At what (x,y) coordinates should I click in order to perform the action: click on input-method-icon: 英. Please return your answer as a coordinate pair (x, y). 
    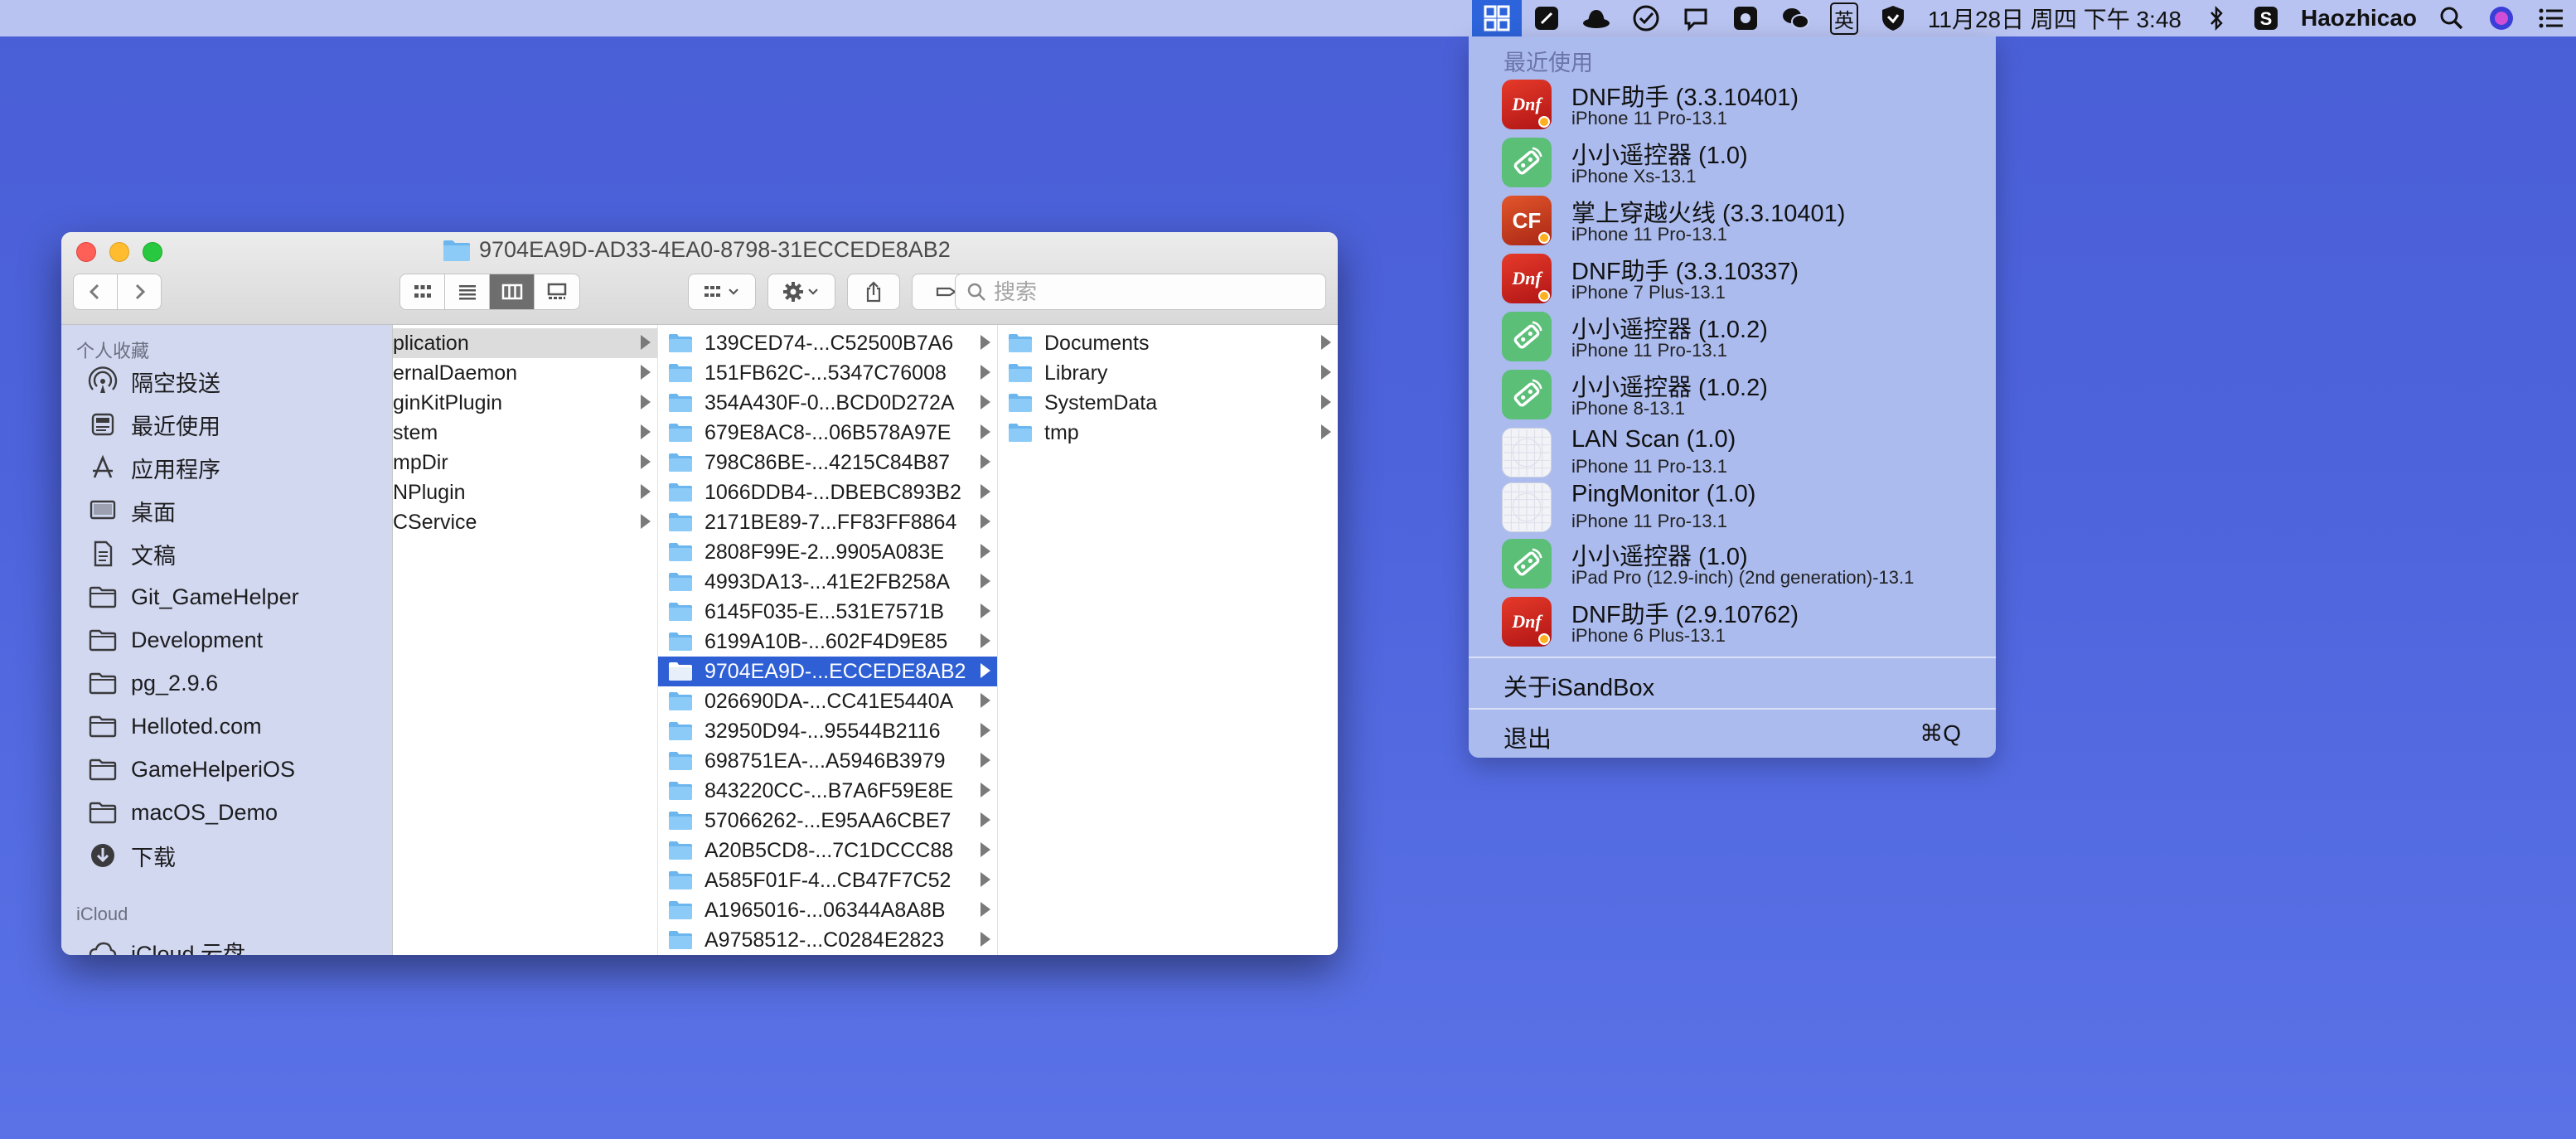
    Looking at the image, I should click on (1844, 18).